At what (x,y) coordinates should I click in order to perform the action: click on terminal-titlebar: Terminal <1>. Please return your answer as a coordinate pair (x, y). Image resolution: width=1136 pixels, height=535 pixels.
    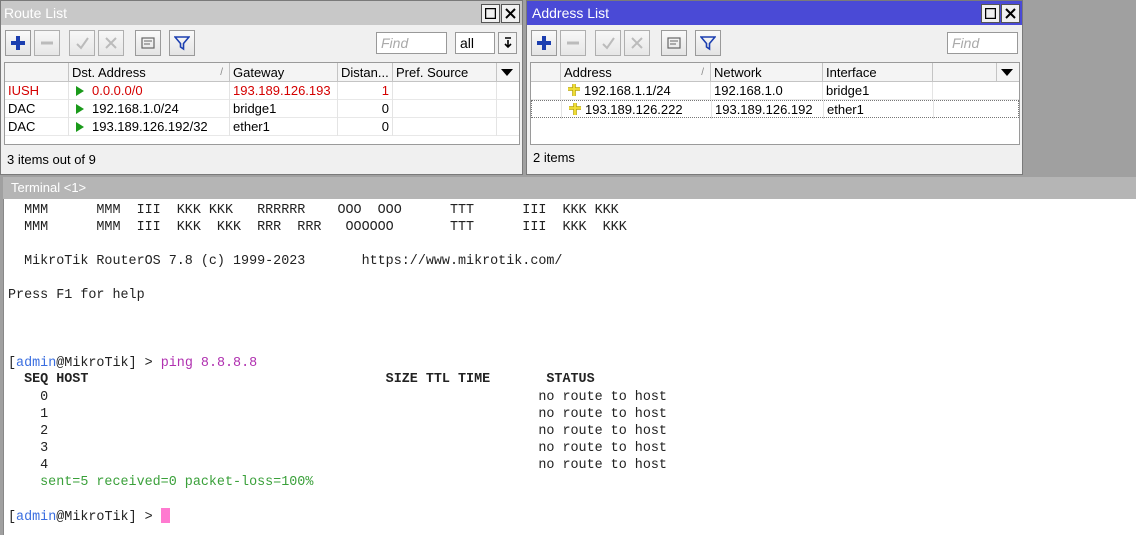
    Looking at the image, I should click on (569, 188).